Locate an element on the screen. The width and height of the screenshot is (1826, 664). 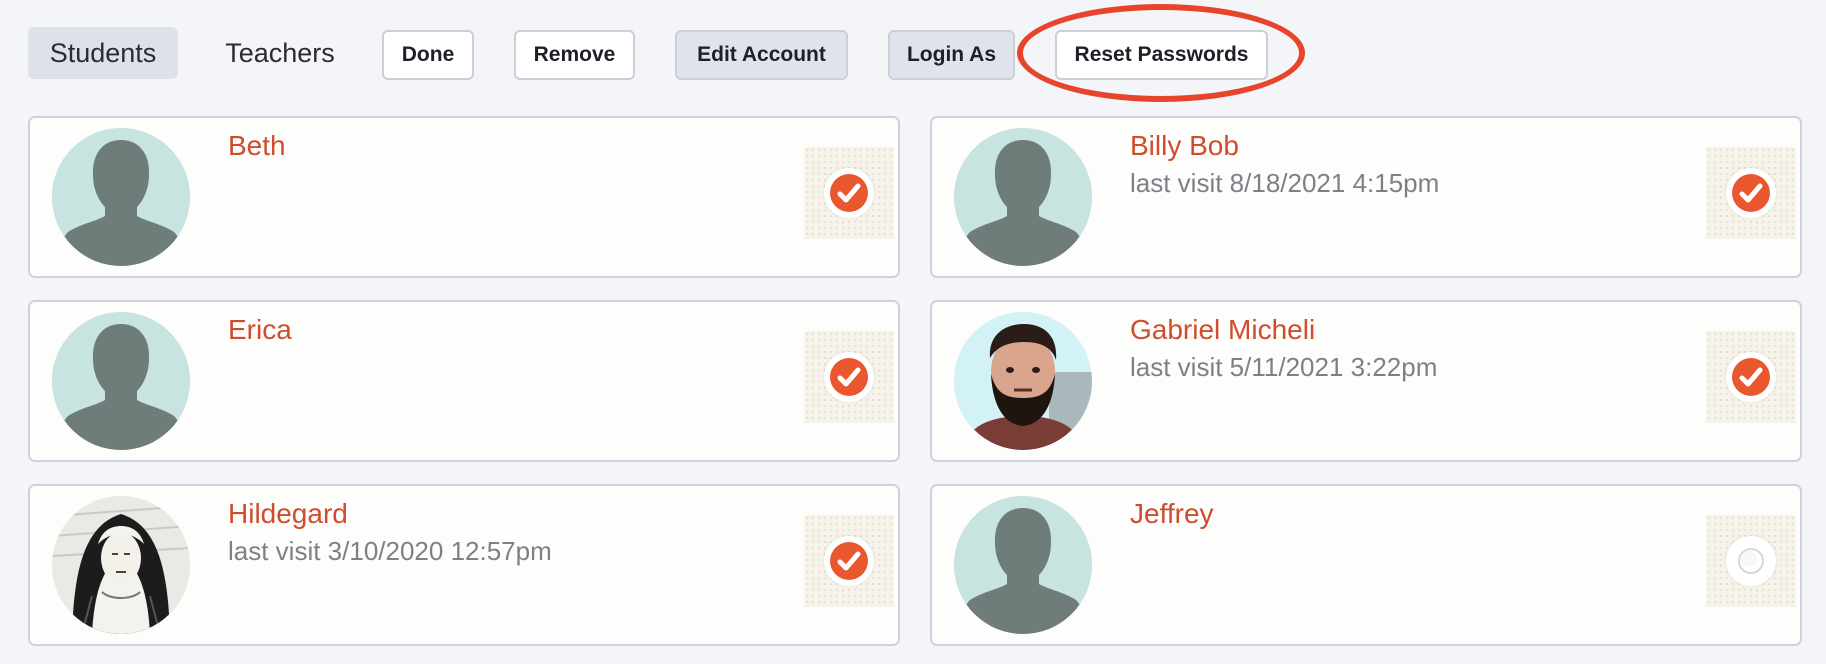
remove-button: Remove is located at coordinates (574, 55).